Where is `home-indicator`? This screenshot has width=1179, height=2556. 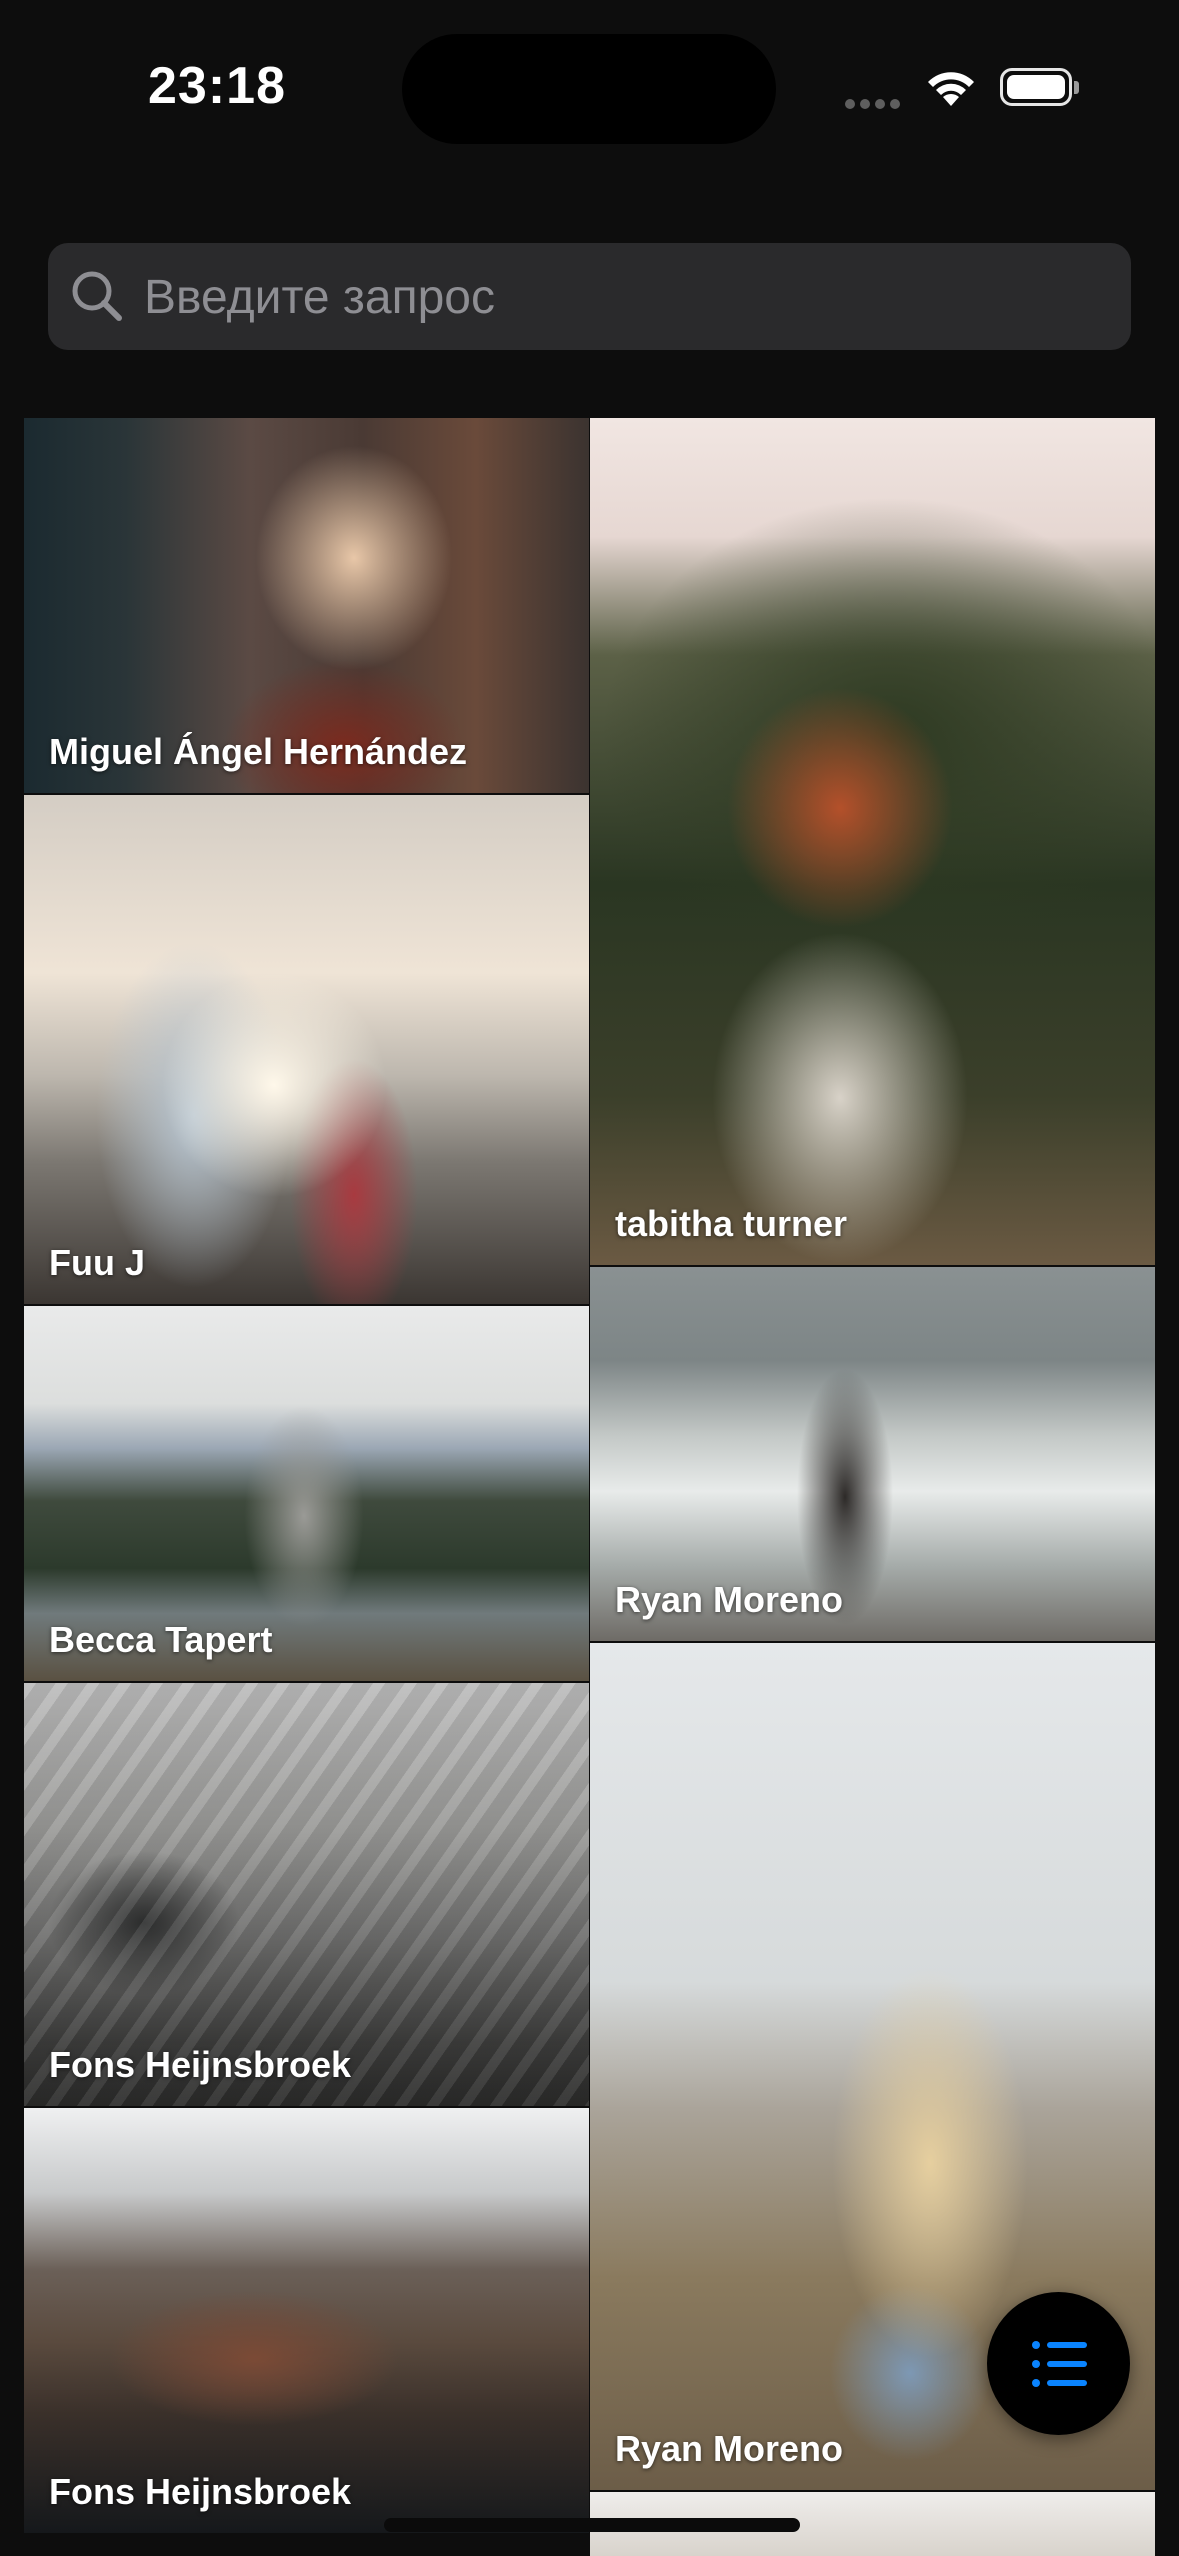
home-indicator is located at coordinates (592, 2525).